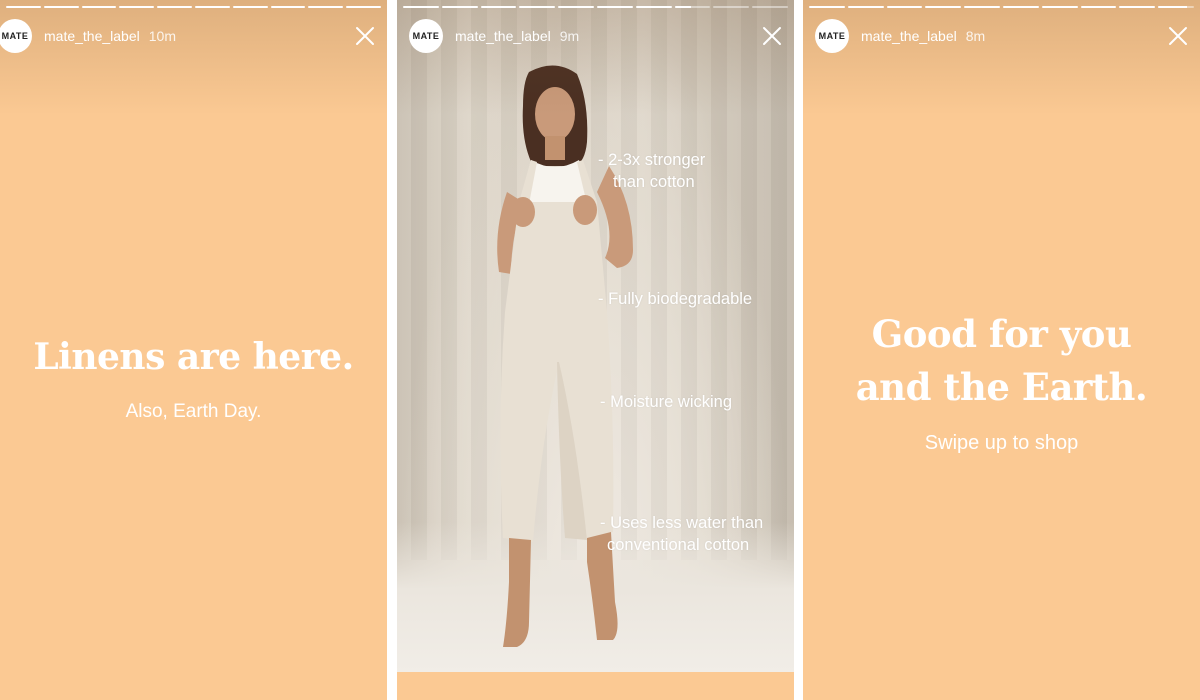  Describe the element at coordinates (678, 545) in the screenshot. I see `feature-water-line2: conventional cotton` at that location.